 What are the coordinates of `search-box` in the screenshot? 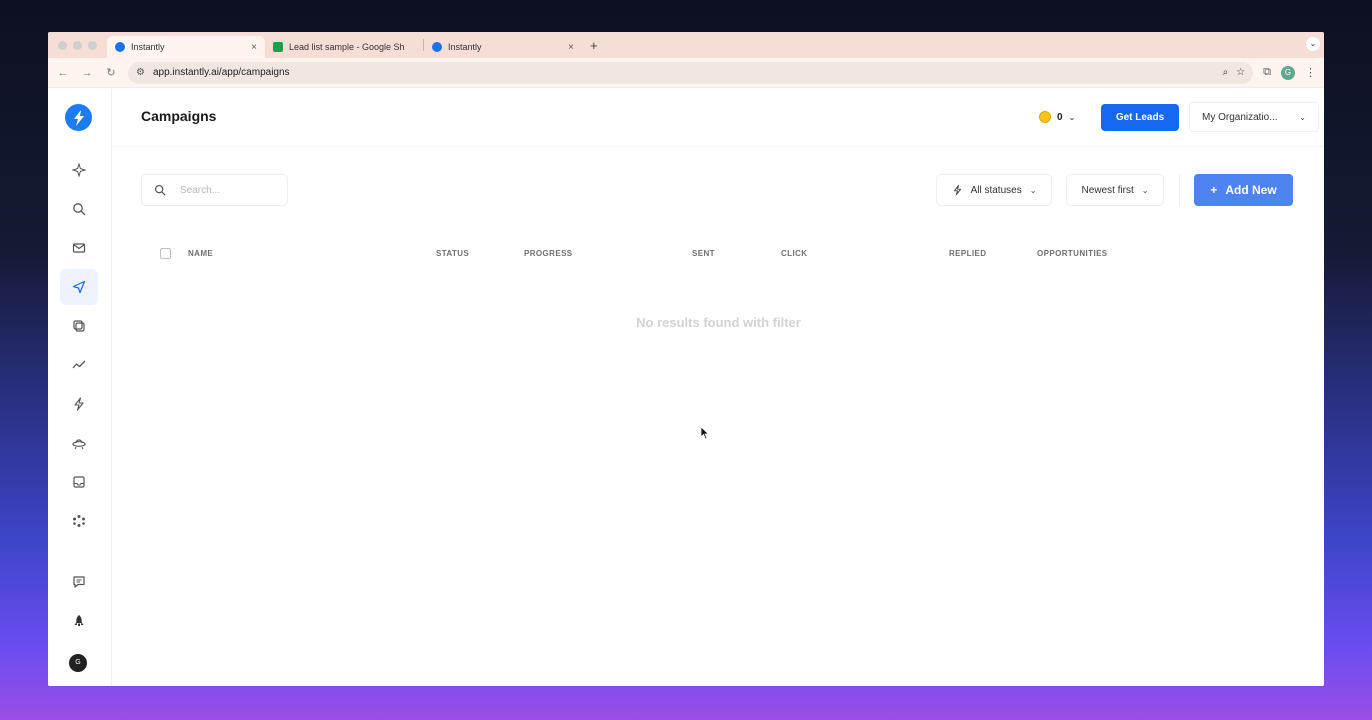 It's located at (214, 190).